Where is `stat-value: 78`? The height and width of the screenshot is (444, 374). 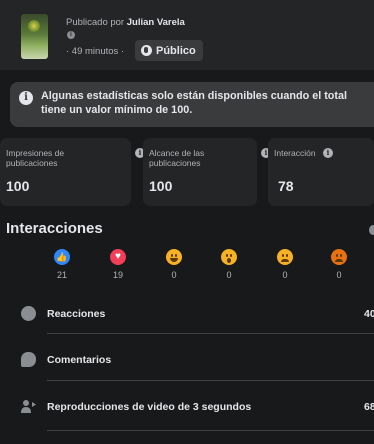
stat-value: 78 is located at coordinates (286, 186).